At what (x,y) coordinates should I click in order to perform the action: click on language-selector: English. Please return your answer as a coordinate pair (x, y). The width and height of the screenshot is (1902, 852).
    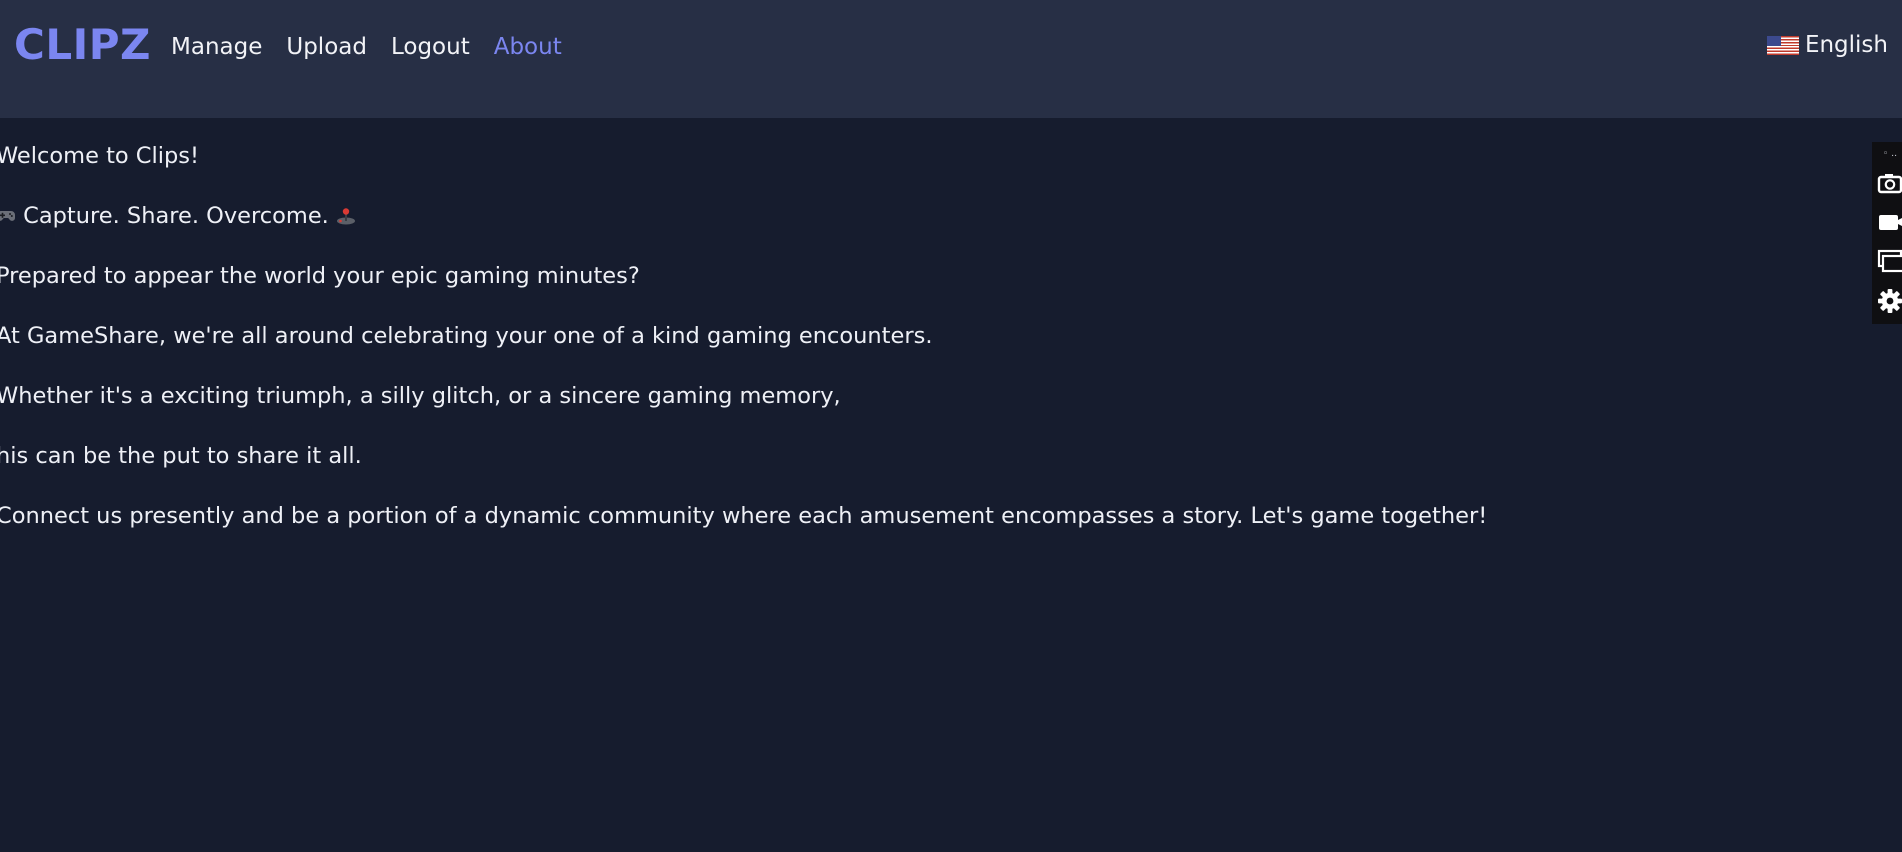
    Looking at the image, I should click on (1827, 45).